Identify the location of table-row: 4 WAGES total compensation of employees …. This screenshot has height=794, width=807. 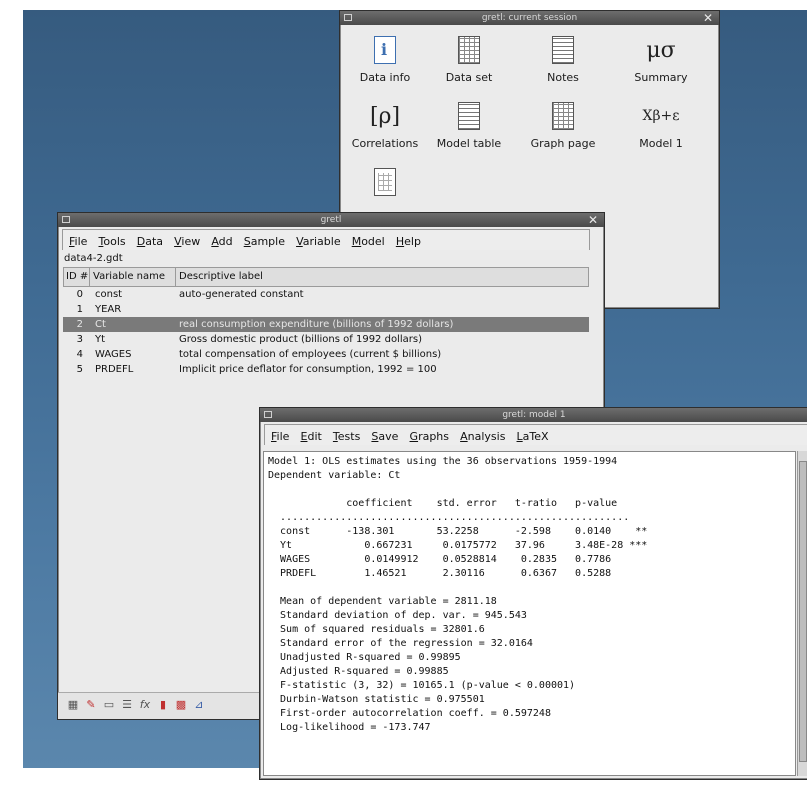
(326, 354).